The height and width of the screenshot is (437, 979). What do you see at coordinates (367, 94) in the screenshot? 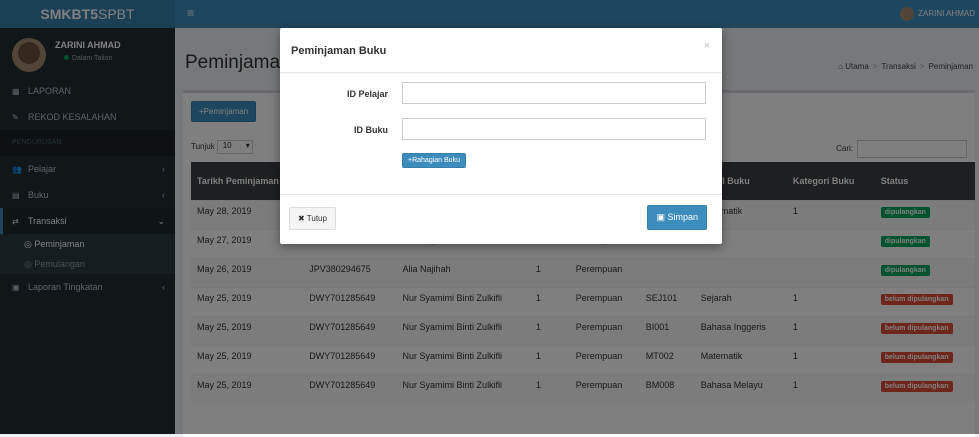
I see `student-id-label: ID Pelajar` at bounding box center [367, 94].